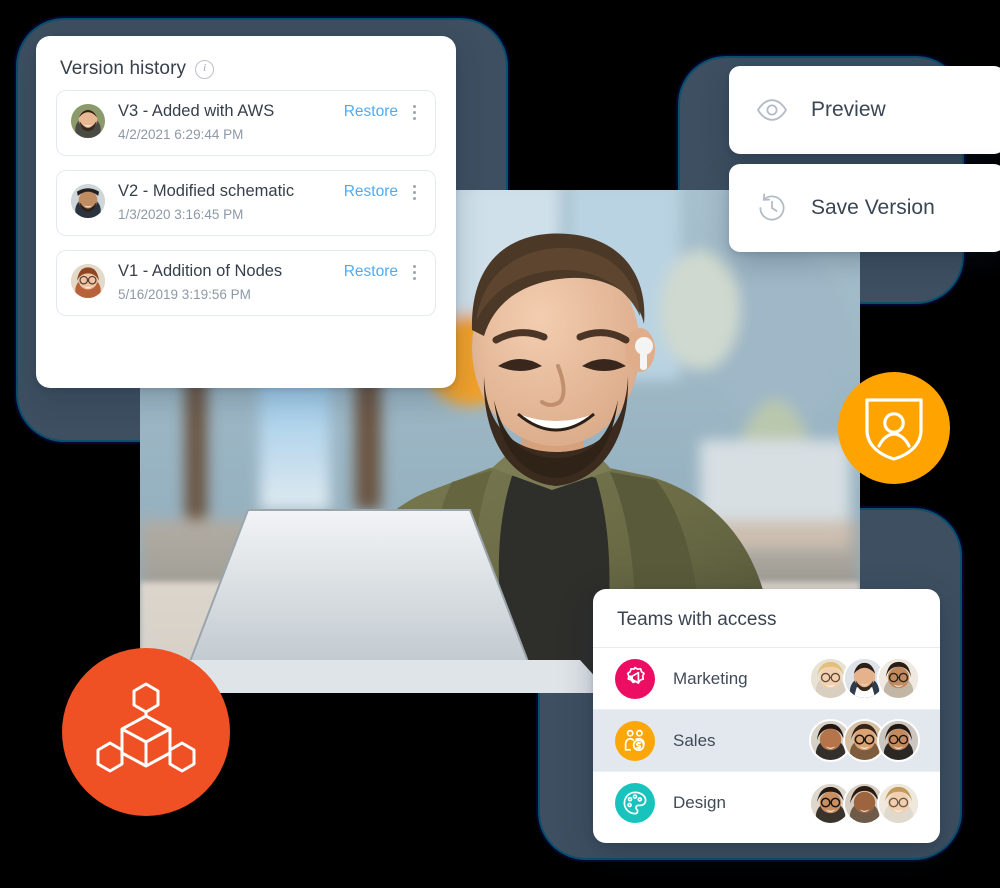  What do you see at coordinates (710, 678) in the screenshot?
I see `team-name: Marketing` at bounding box center [710, 678].